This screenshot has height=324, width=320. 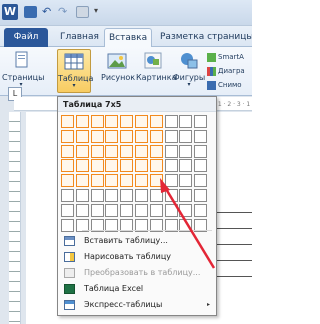 I want to click on save-icon, so click(x=30, y=12).